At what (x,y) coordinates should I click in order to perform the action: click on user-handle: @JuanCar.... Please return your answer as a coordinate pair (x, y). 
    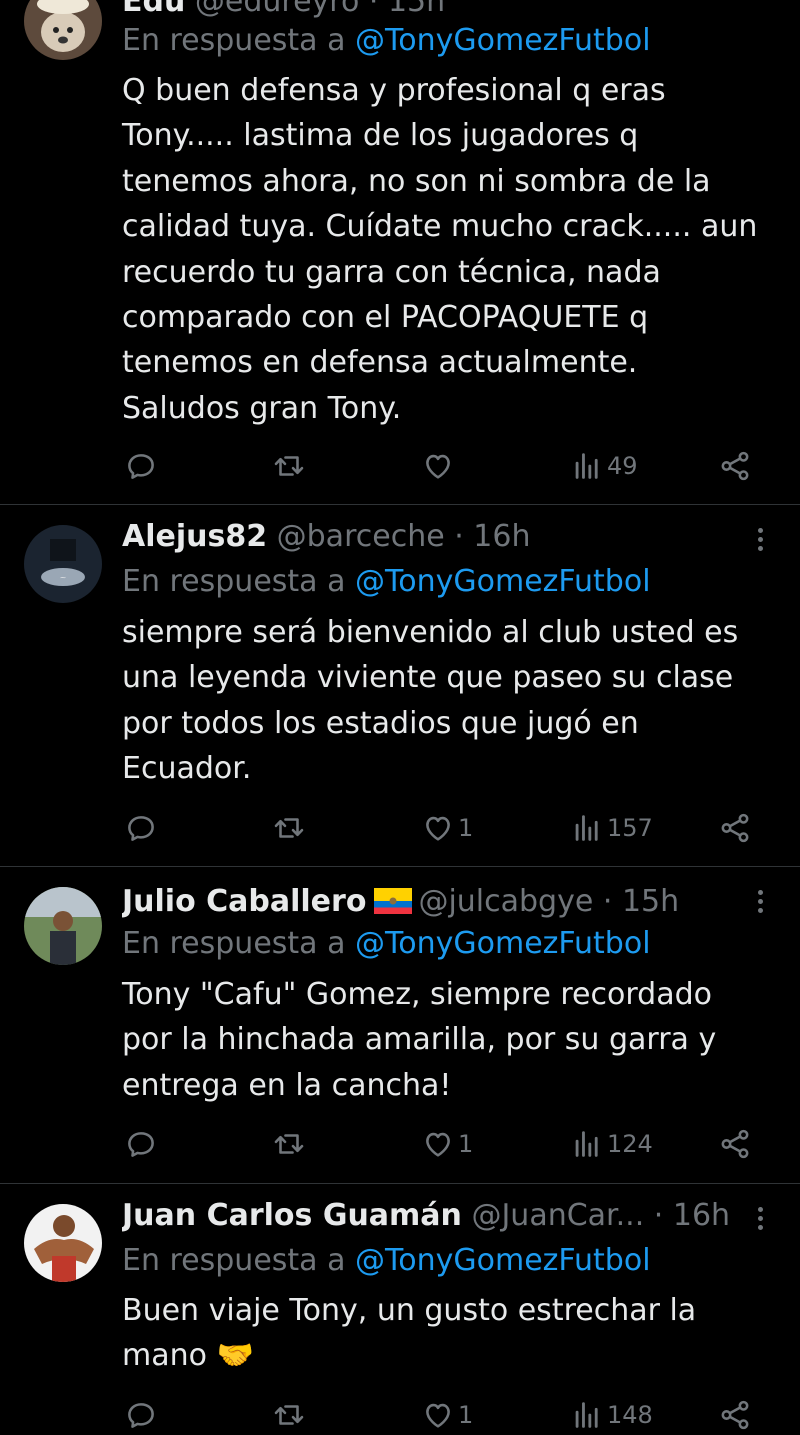
    Looking at the image, I should click on (557, 1215).